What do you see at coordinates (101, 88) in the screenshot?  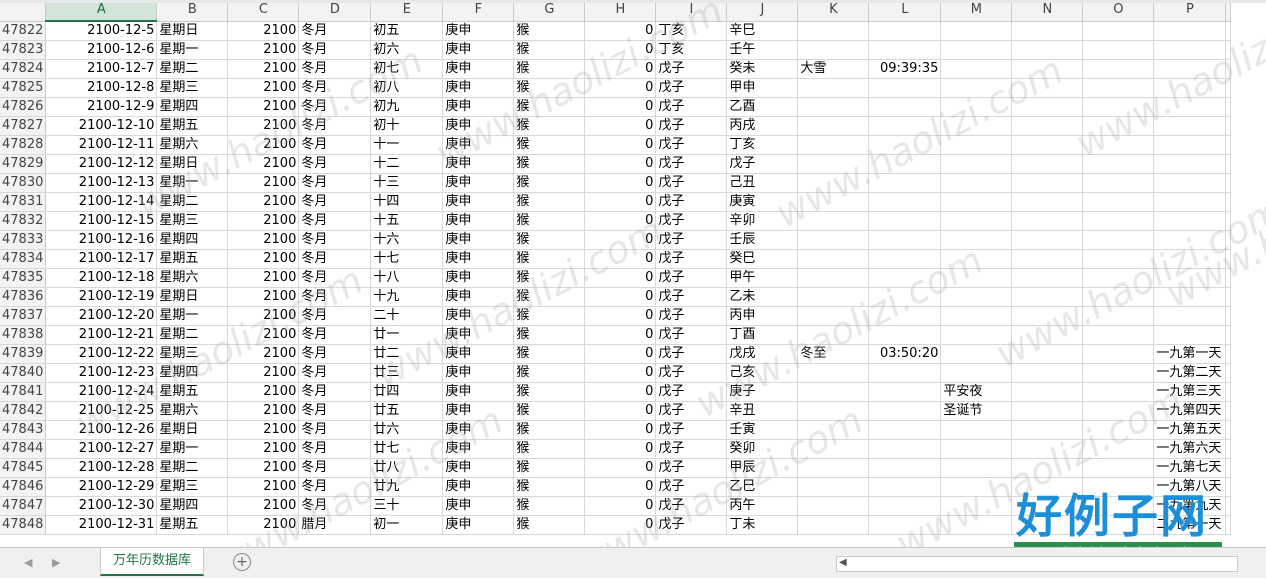 I see `cell-a: 2100-12-8` at bounding box center [101, 88].